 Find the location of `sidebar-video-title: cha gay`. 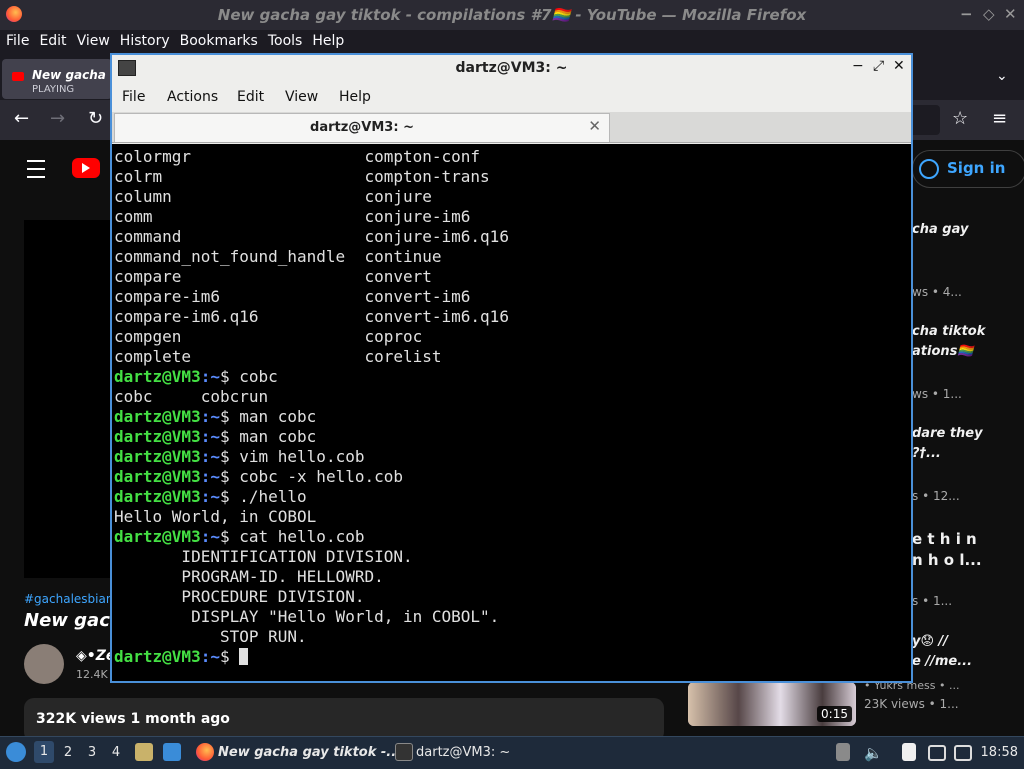

sidebar-video-title: cha gay is located at coordinates (940, 229).